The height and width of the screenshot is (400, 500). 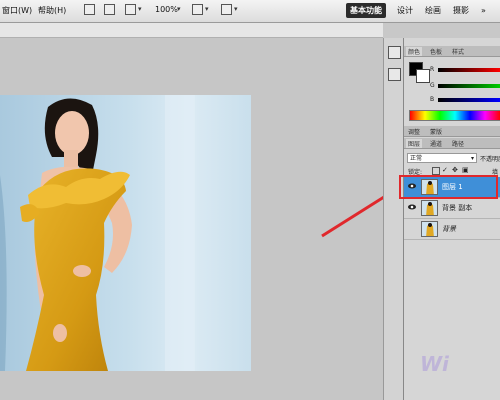 I want to click on layer-row-background: 背景, so click(x=452, y=229).